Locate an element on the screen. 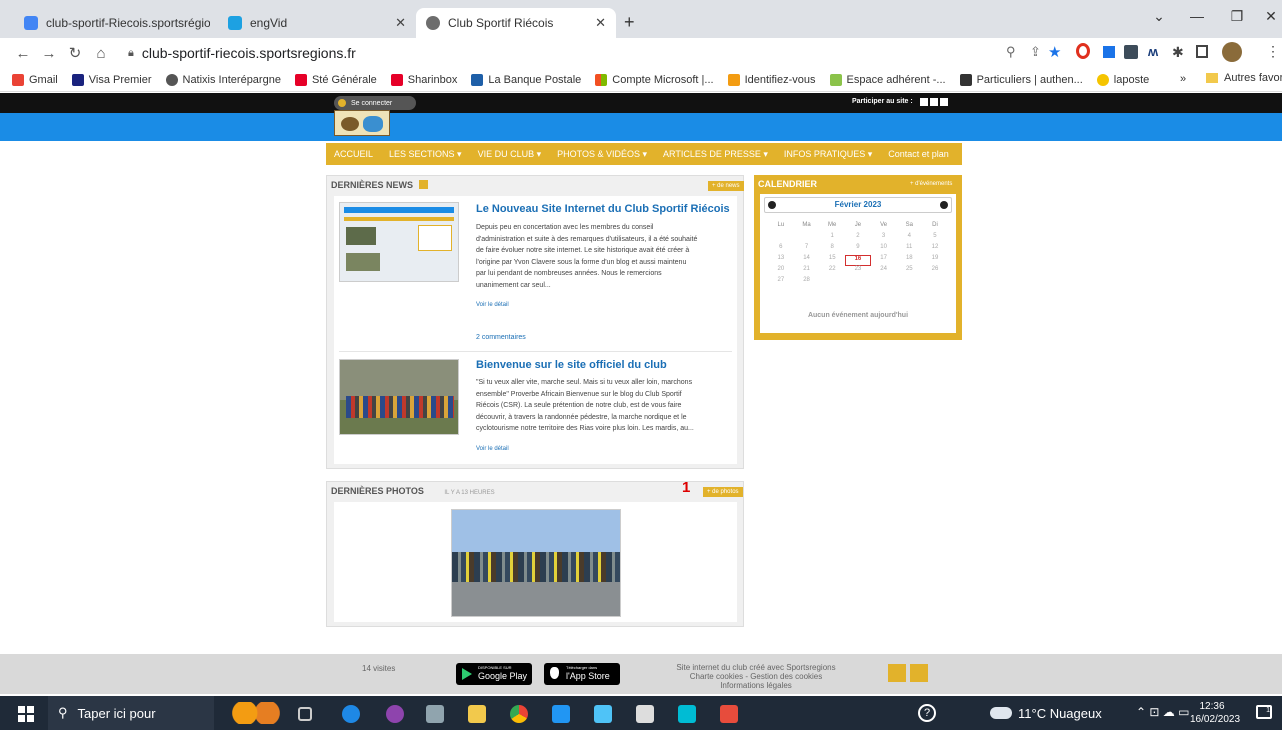  calendar-day: 17 is located at coordinates (884, 260).